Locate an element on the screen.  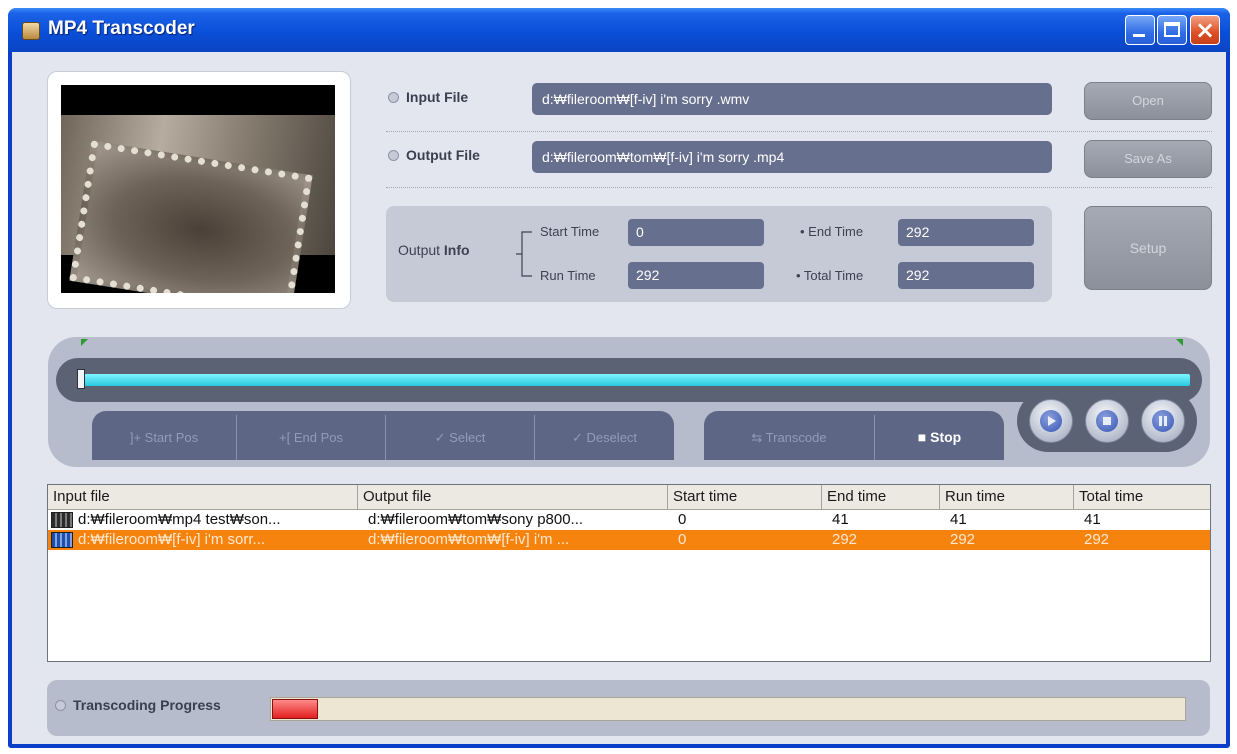
pause-icon is located at coordinates (1163, 421).